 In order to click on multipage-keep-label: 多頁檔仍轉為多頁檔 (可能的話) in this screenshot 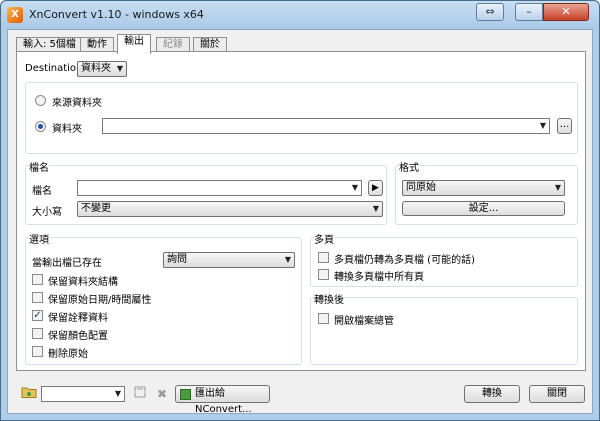, I will do `click(404, 260)`.